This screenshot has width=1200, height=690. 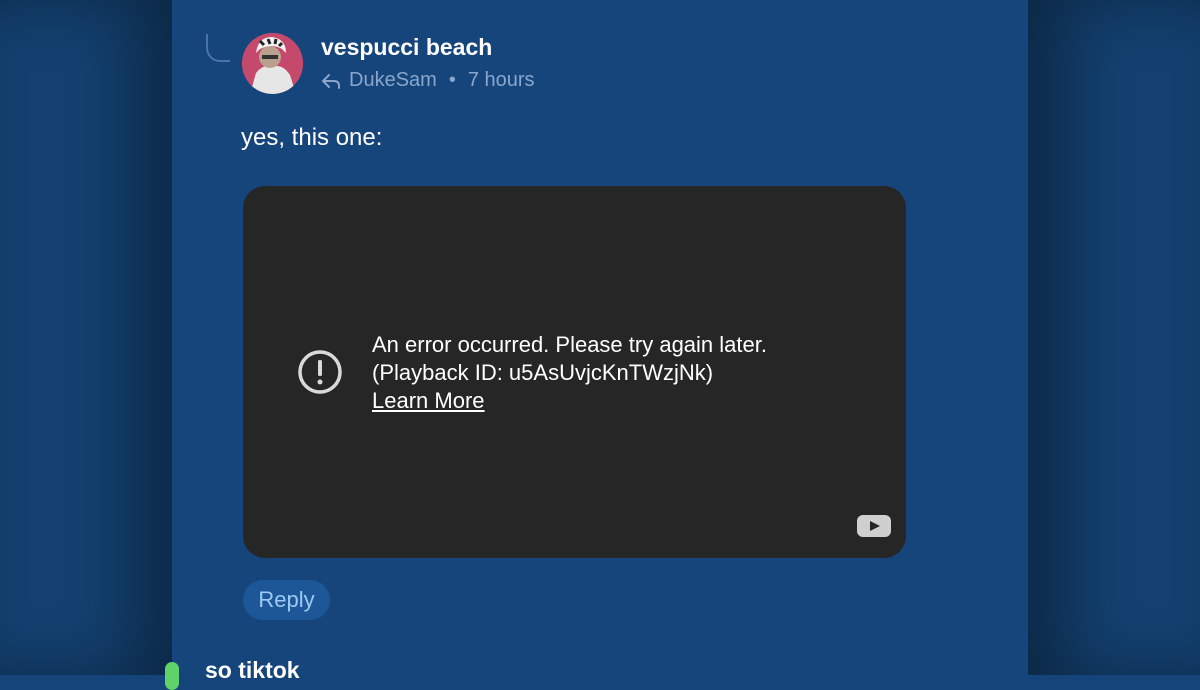 What do you see at coordinates (406, 47) in the screenshot?
I see `author-name: vespucci beach` at bounding box center [406, 47].